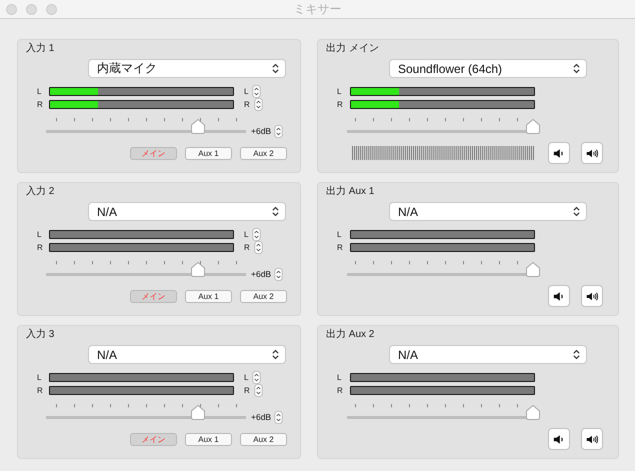  Describe the element at coordinates (40, 49) in the screenshot. I see `panel-title: 入力 1` at that location.